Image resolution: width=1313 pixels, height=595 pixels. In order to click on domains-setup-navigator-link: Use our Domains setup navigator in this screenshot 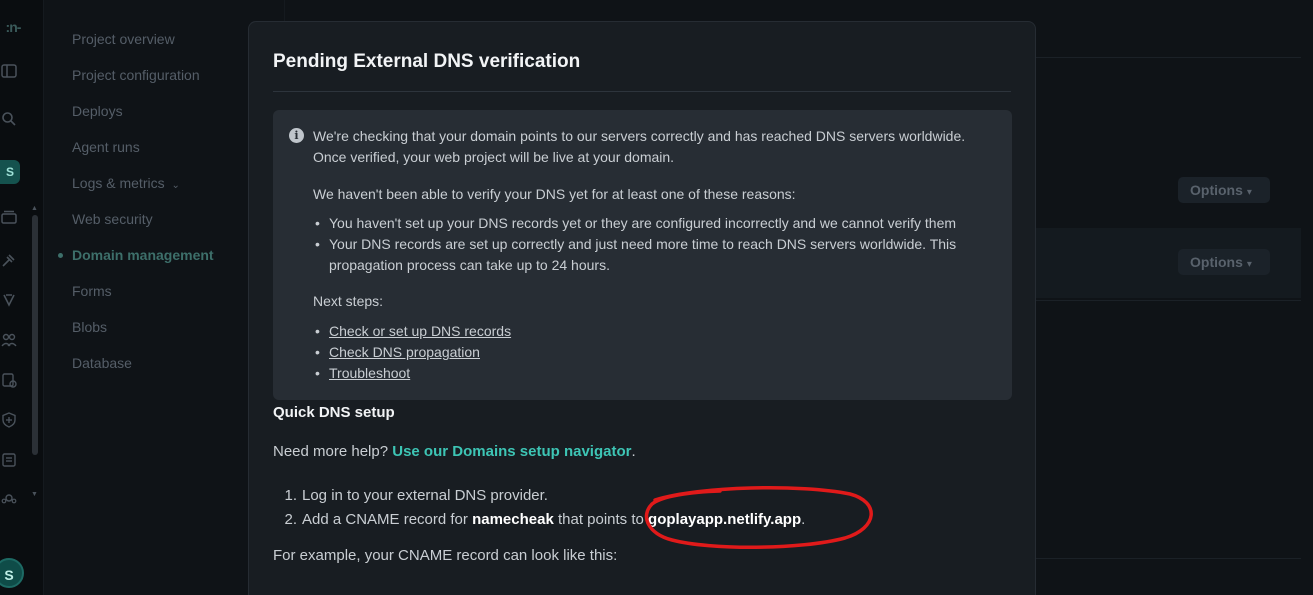, I will do `click(511, 451)`.